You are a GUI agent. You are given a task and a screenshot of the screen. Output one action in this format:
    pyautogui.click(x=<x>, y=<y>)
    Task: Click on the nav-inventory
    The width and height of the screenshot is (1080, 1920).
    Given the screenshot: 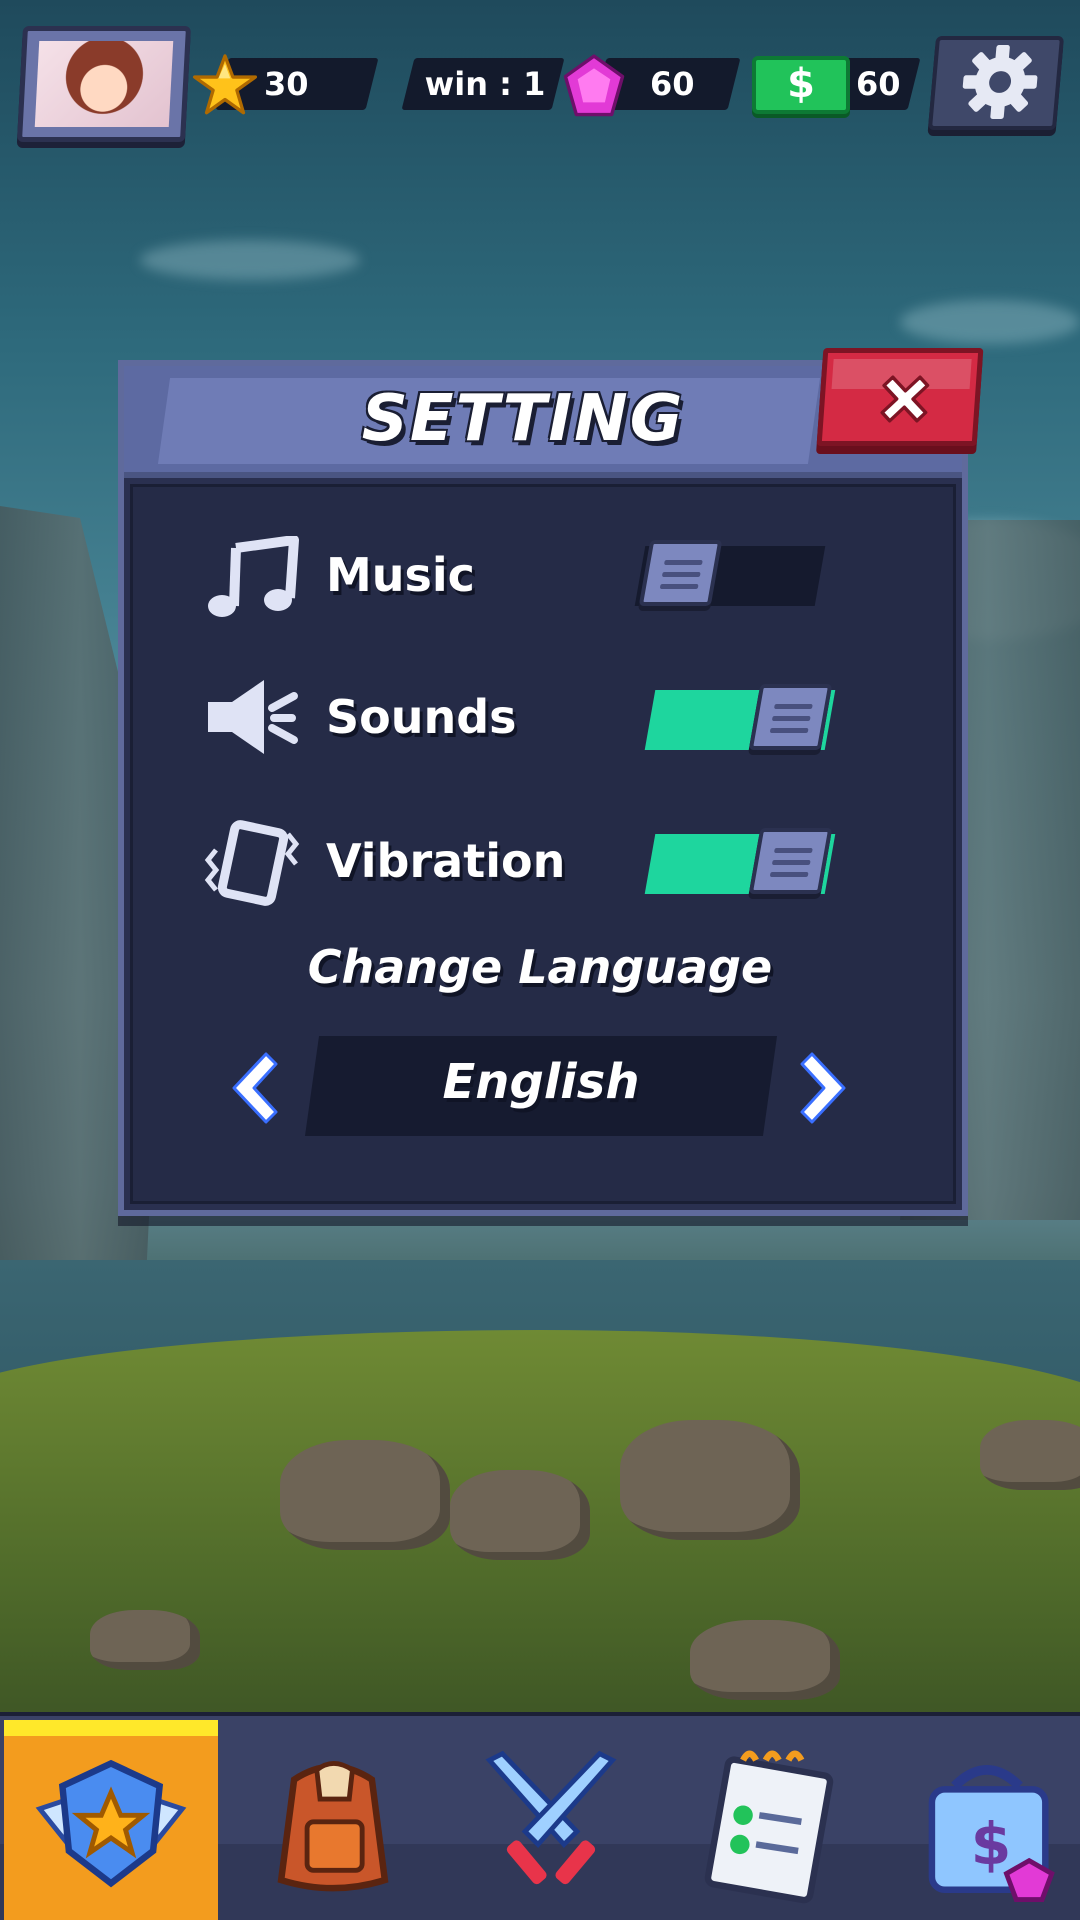 What is the action you would take?
    pyautogui.click(x=333, y=1820)
    